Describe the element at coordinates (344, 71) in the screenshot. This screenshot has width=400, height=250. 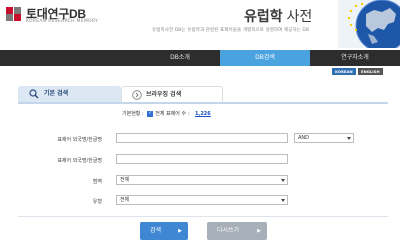
I see `lang-korean-button: KOREAN` at that location.